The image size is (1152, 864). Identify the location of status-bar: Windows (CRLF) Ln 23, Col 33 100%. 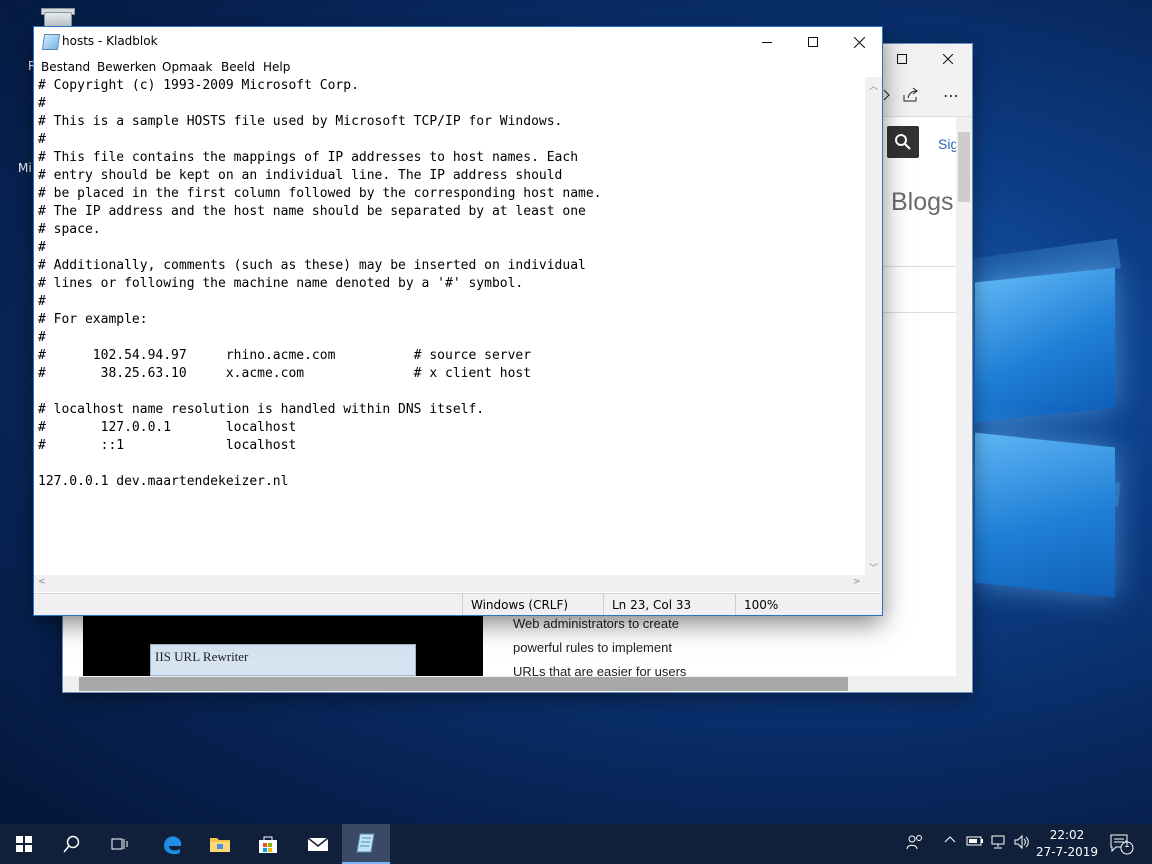
(458, 604).